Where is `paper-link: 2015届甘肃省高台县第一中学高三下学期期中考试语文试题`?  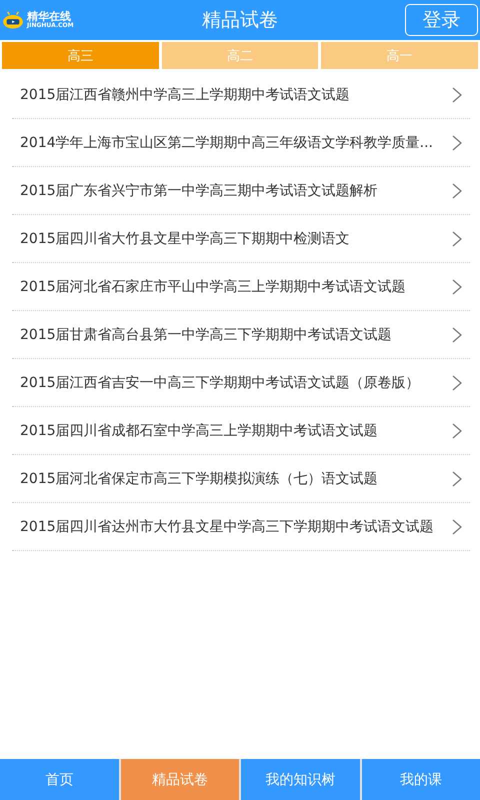 paper-link: 2015届甘肃省高台县第一中学高三下学期期中考试语文试题 is located at coordinates (206, 335).